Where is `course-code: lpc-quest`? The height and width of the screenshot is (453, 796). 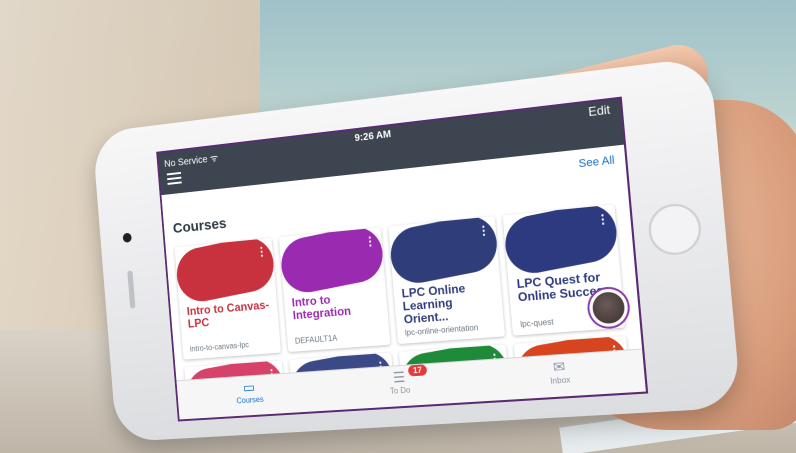
course-code: lpc-quest is located at coordinates (536, 323).